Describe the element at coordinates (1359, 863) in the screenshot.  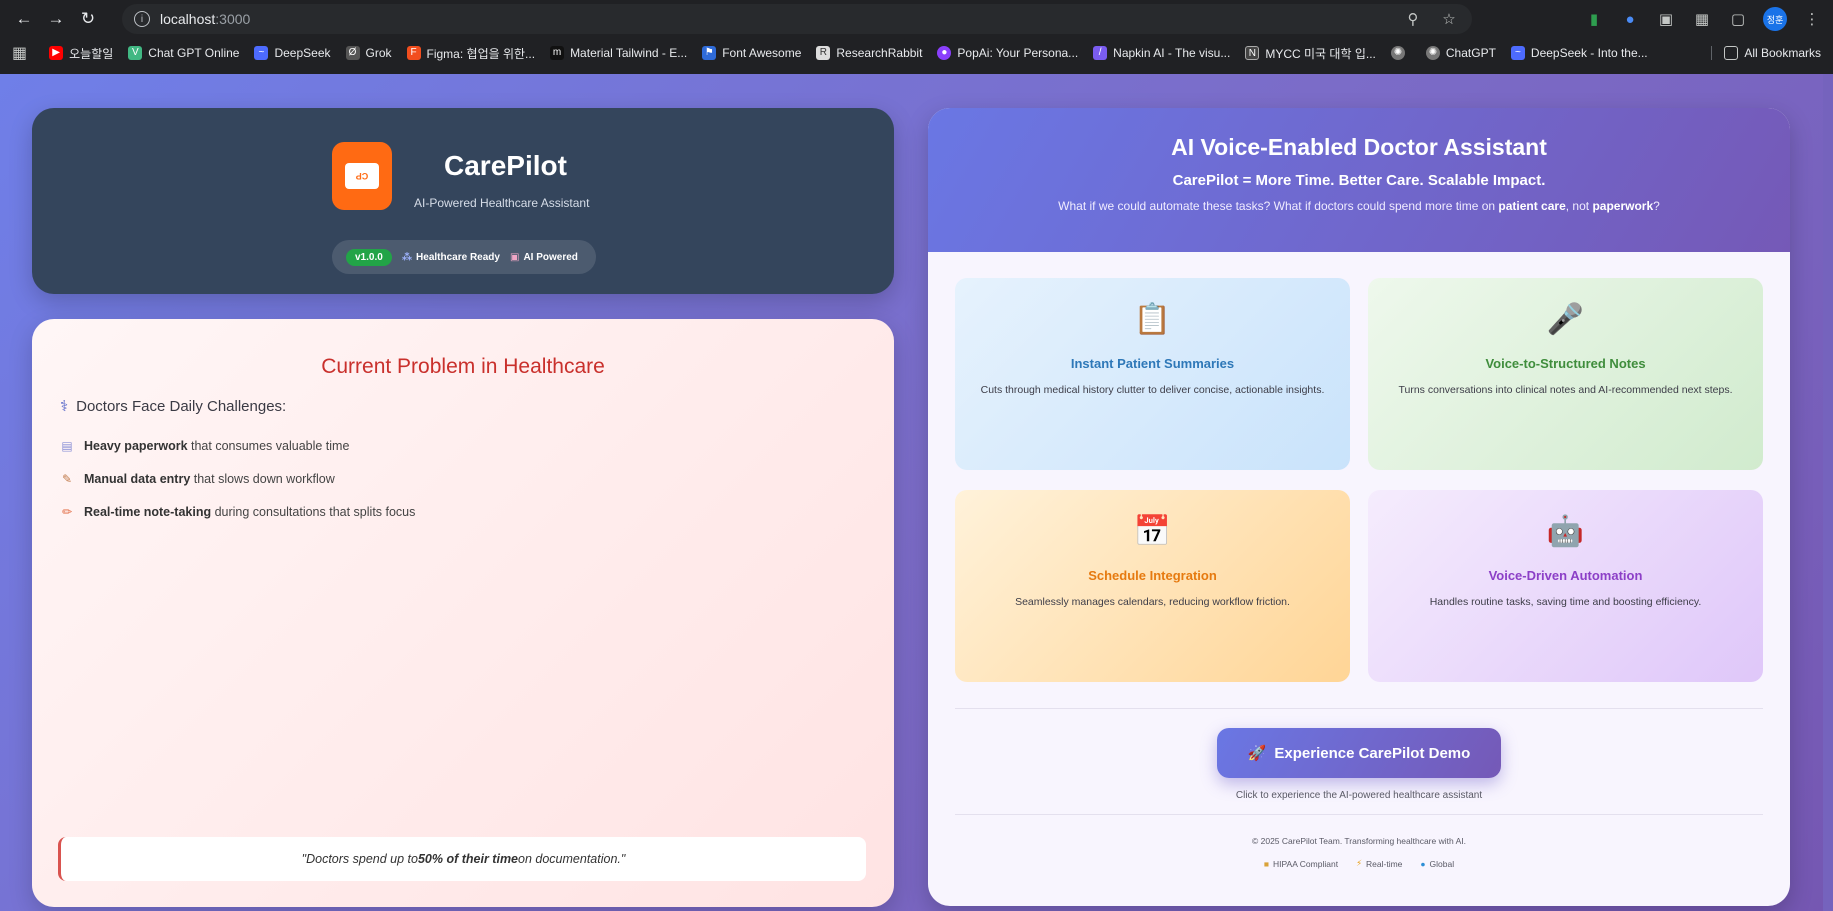
I see `footer-badges: ■ HIPAA Compliant ⚡ Real-time ● Global` at that location.